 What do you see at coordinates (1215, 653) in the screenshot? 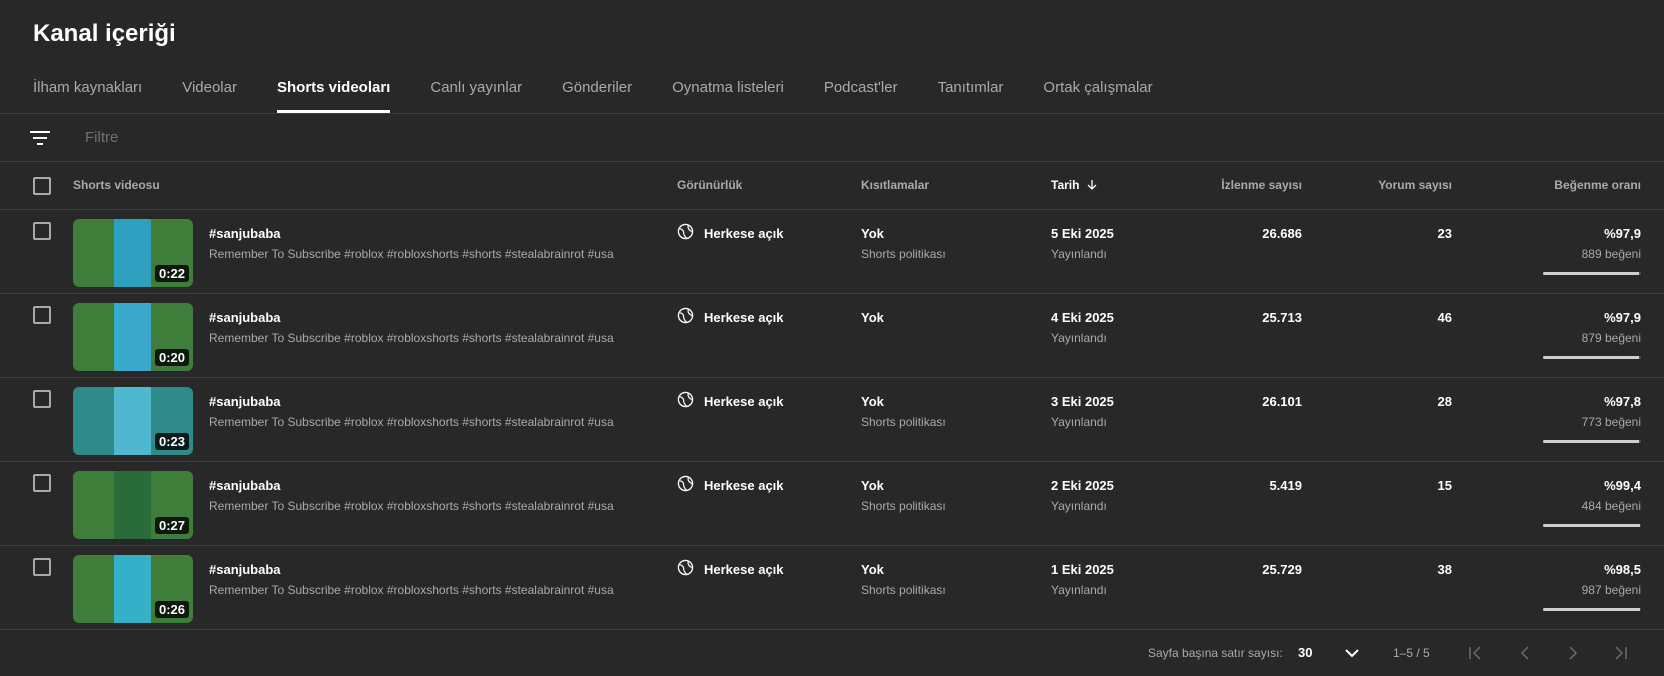
I see `rows-per-page-label: Sayfa başına satır sayısı:` at bounding box center [1215, 653].